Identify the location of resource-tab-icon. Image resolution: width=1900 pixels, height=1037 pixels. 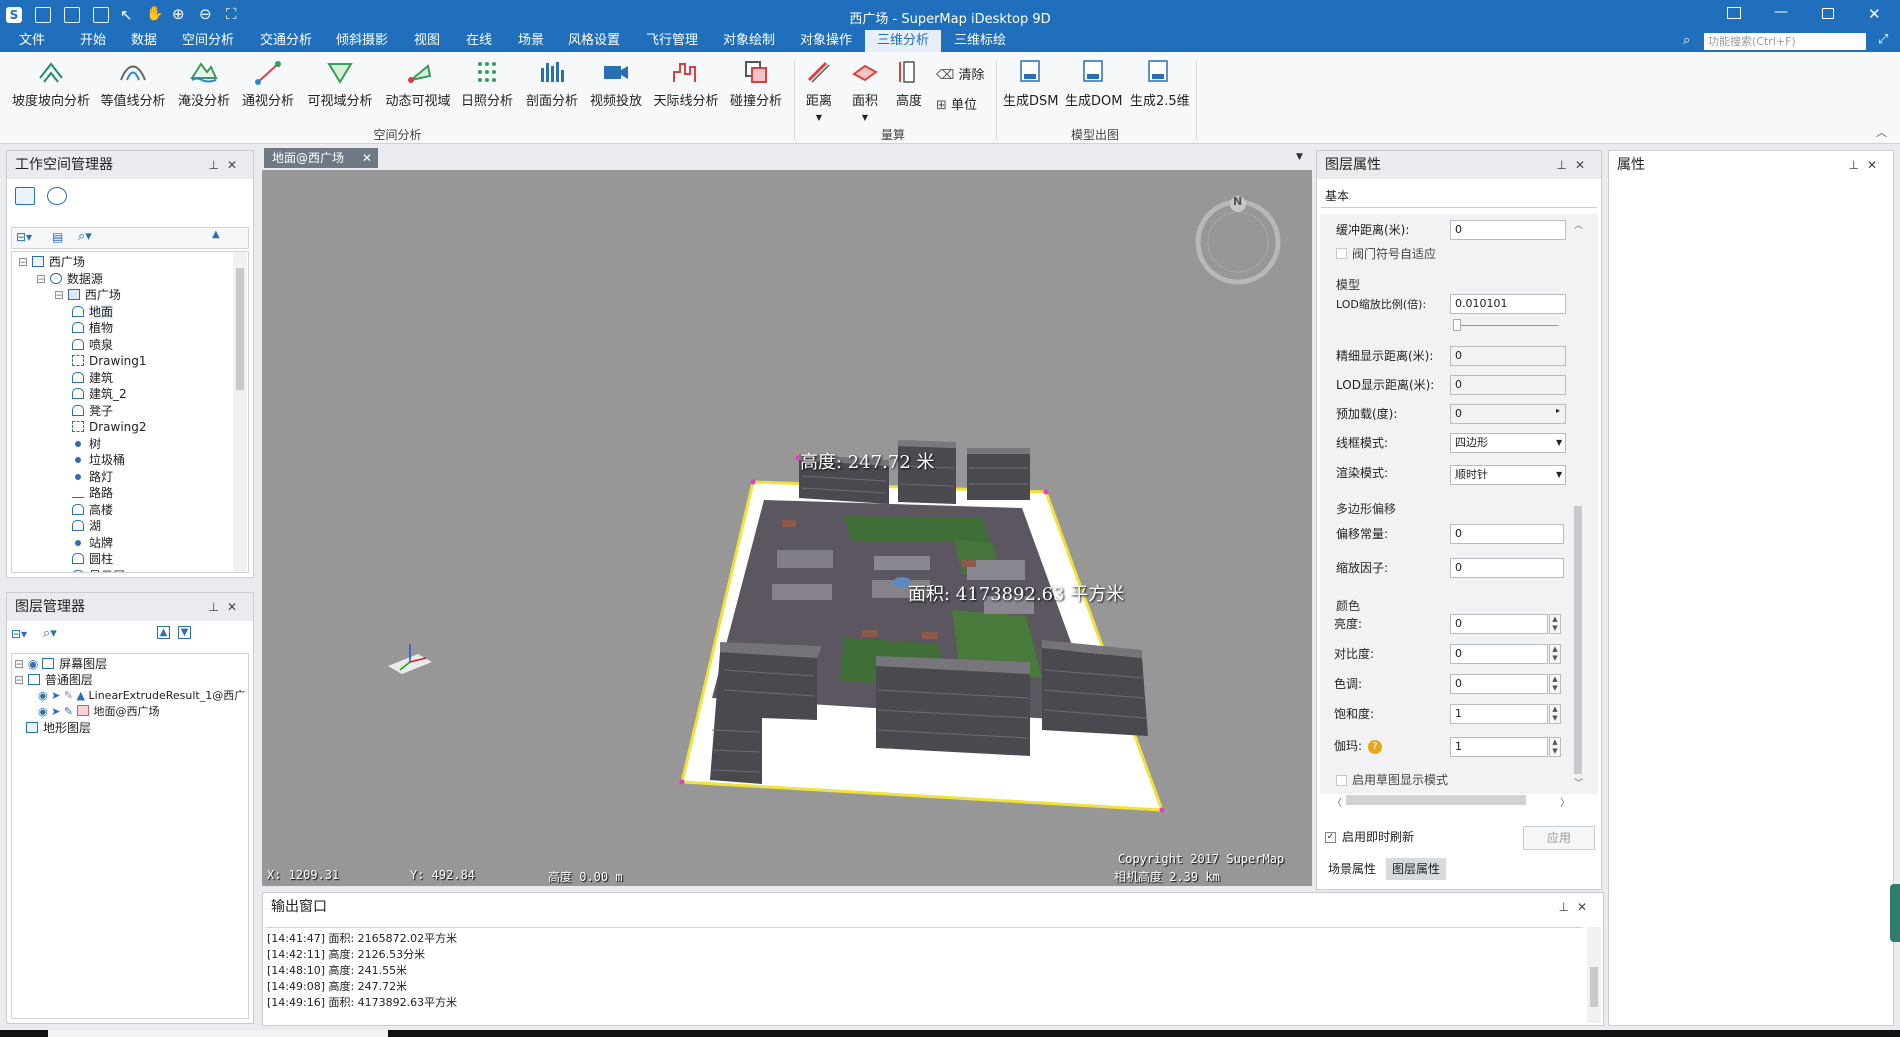
(57, 196).